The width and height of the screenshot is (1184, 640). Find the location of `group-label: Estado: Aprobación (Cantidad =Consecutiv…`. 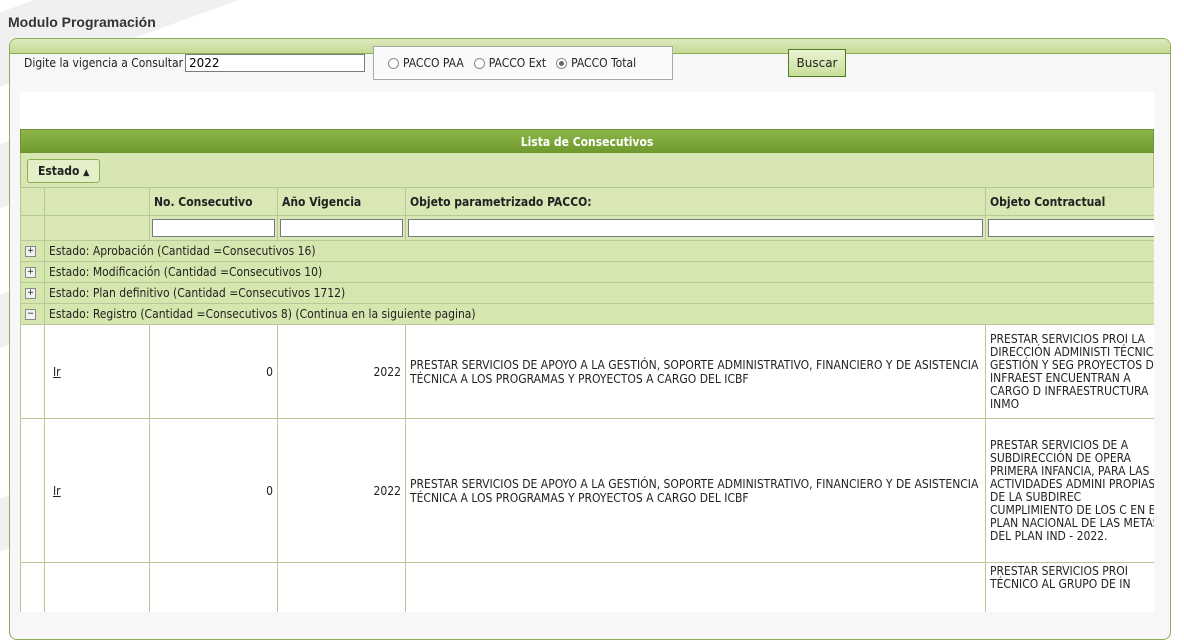

group-label: Estado: Aprobación (Cantidad =Consecutiv… is located at coordinates (599, 251).